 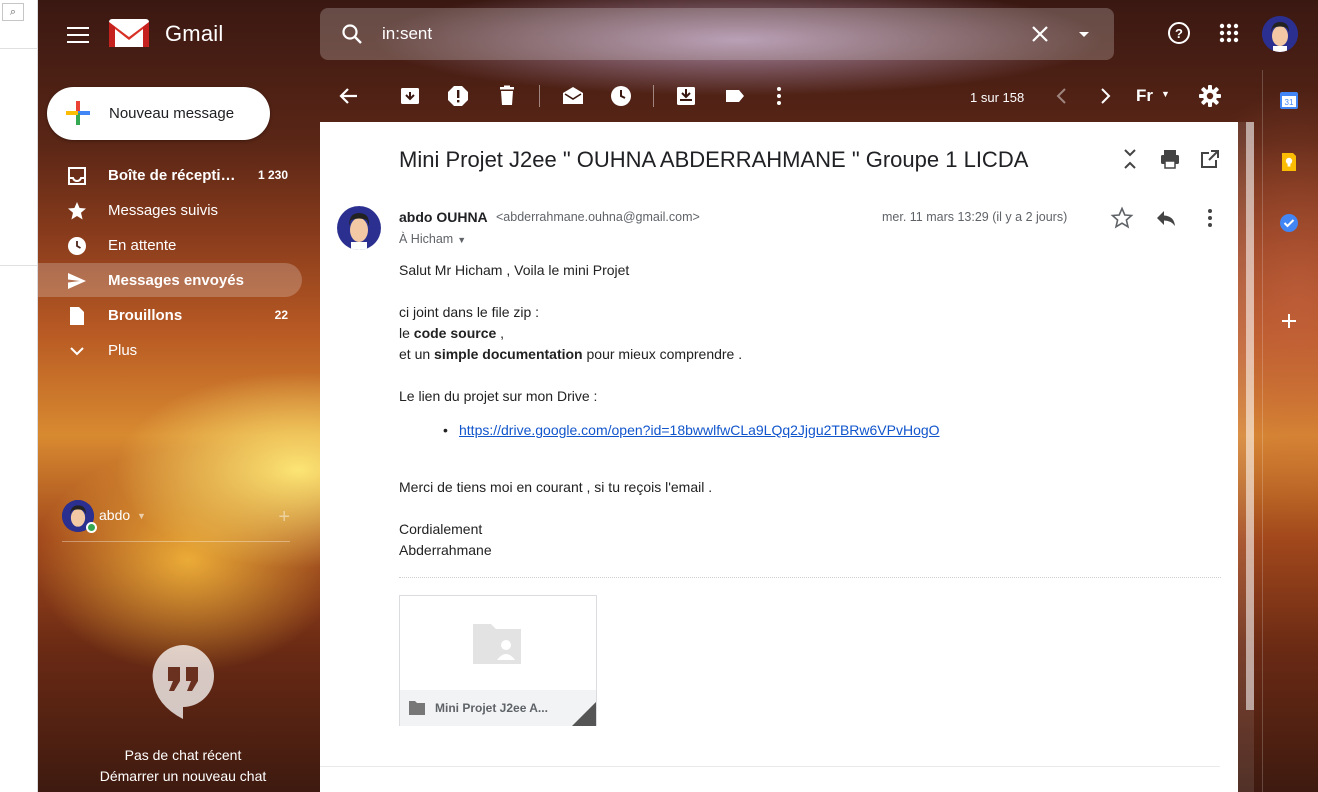 What do you see at coordinates (13, 12) in the screenshot?
I see `search-magnifier-icon: ⌕` at bounding box center [13, 12].